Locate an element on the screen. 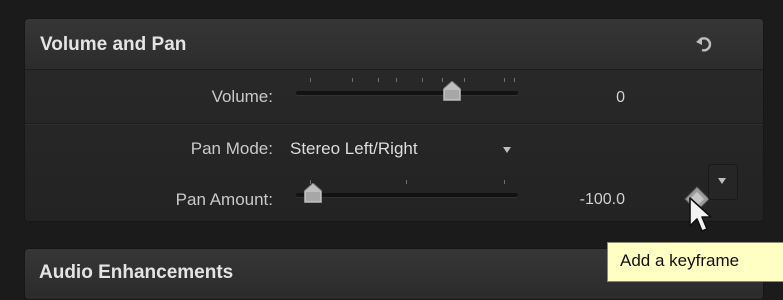 Image resolution: width=783 pixels, height=300 pixels. volume-value: 0 is located at coordinates (595, 98).